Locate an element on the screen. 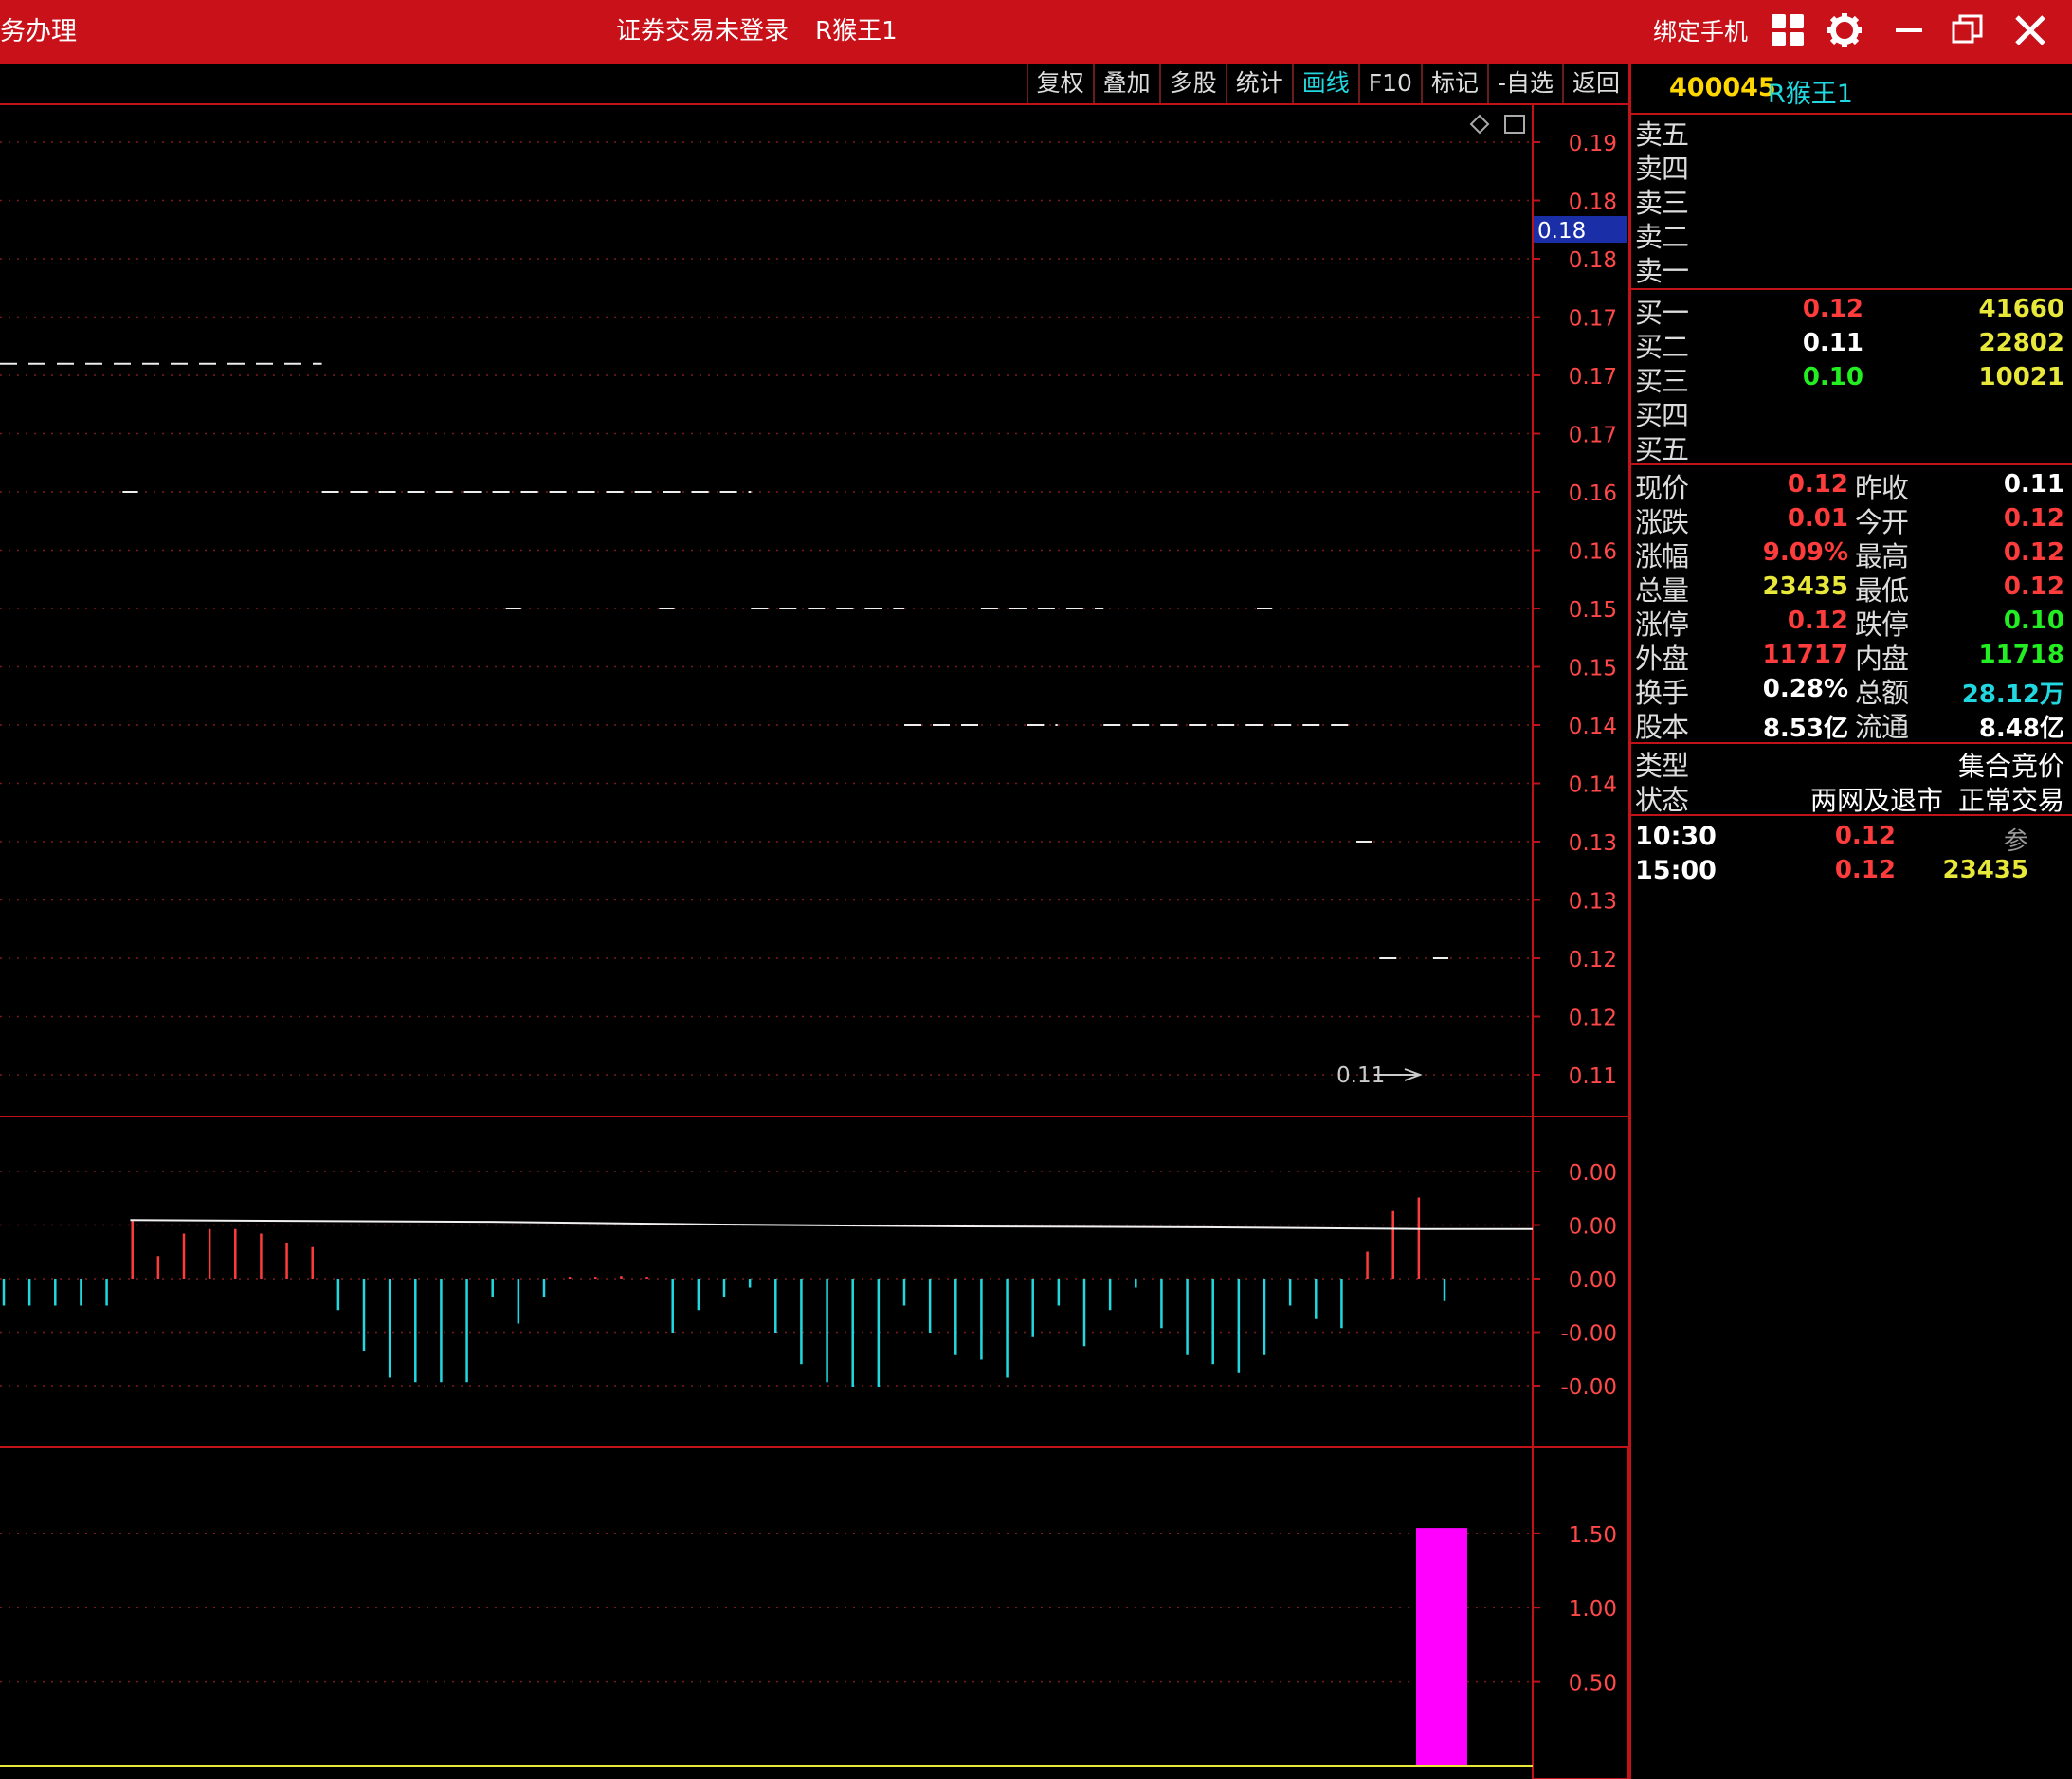 This screenshot has width=2072, height=1779. quote-value: 28.12万 is located at coordinates (2012, 695).